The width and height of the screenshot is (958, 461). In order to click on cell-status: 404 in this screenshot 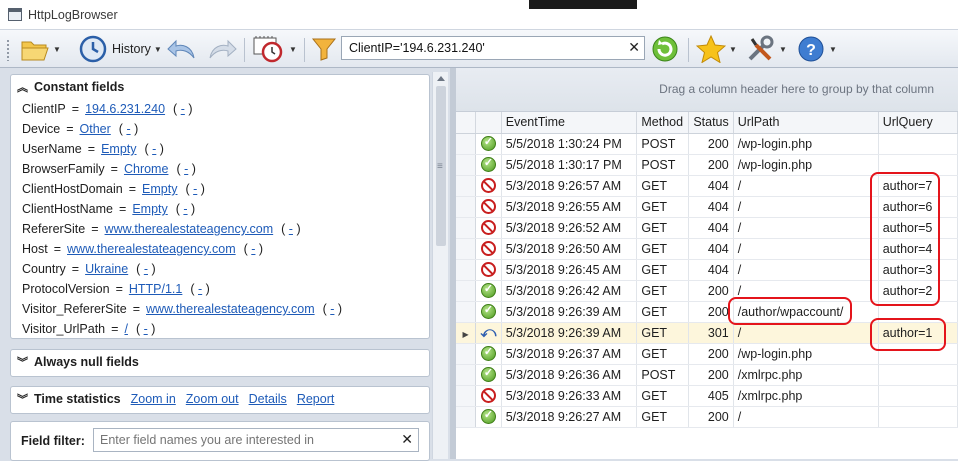, I will do `click(711, 186)`.